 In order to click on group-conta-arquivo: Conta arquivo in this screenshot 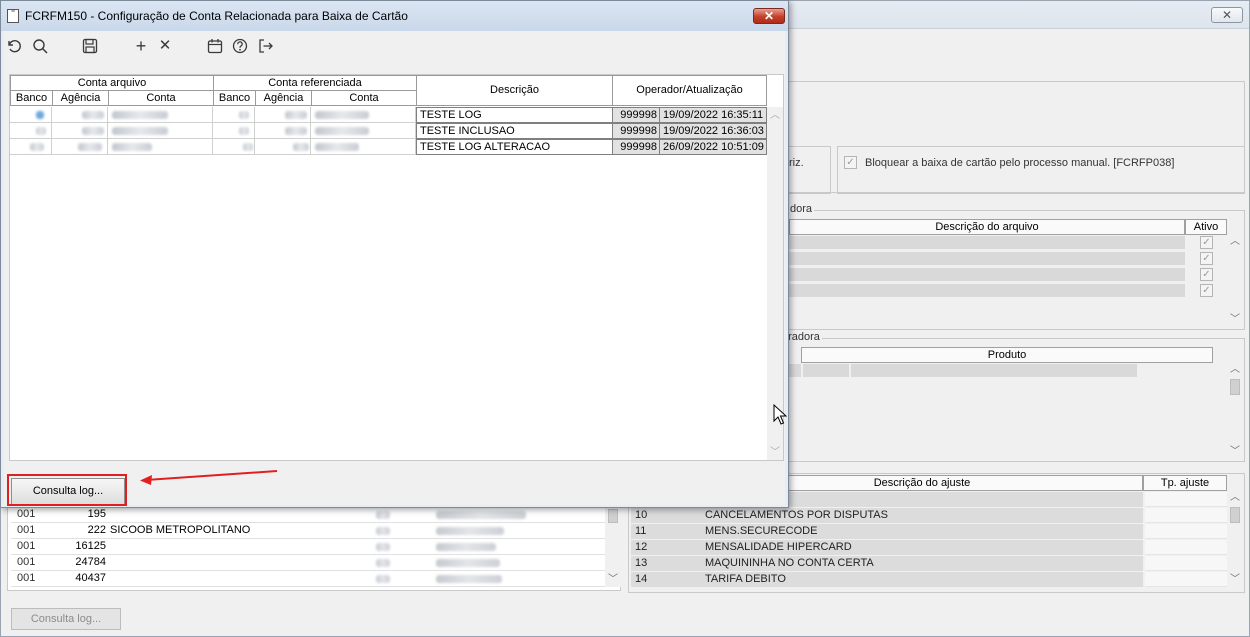, I will do `click(112, 83)`.